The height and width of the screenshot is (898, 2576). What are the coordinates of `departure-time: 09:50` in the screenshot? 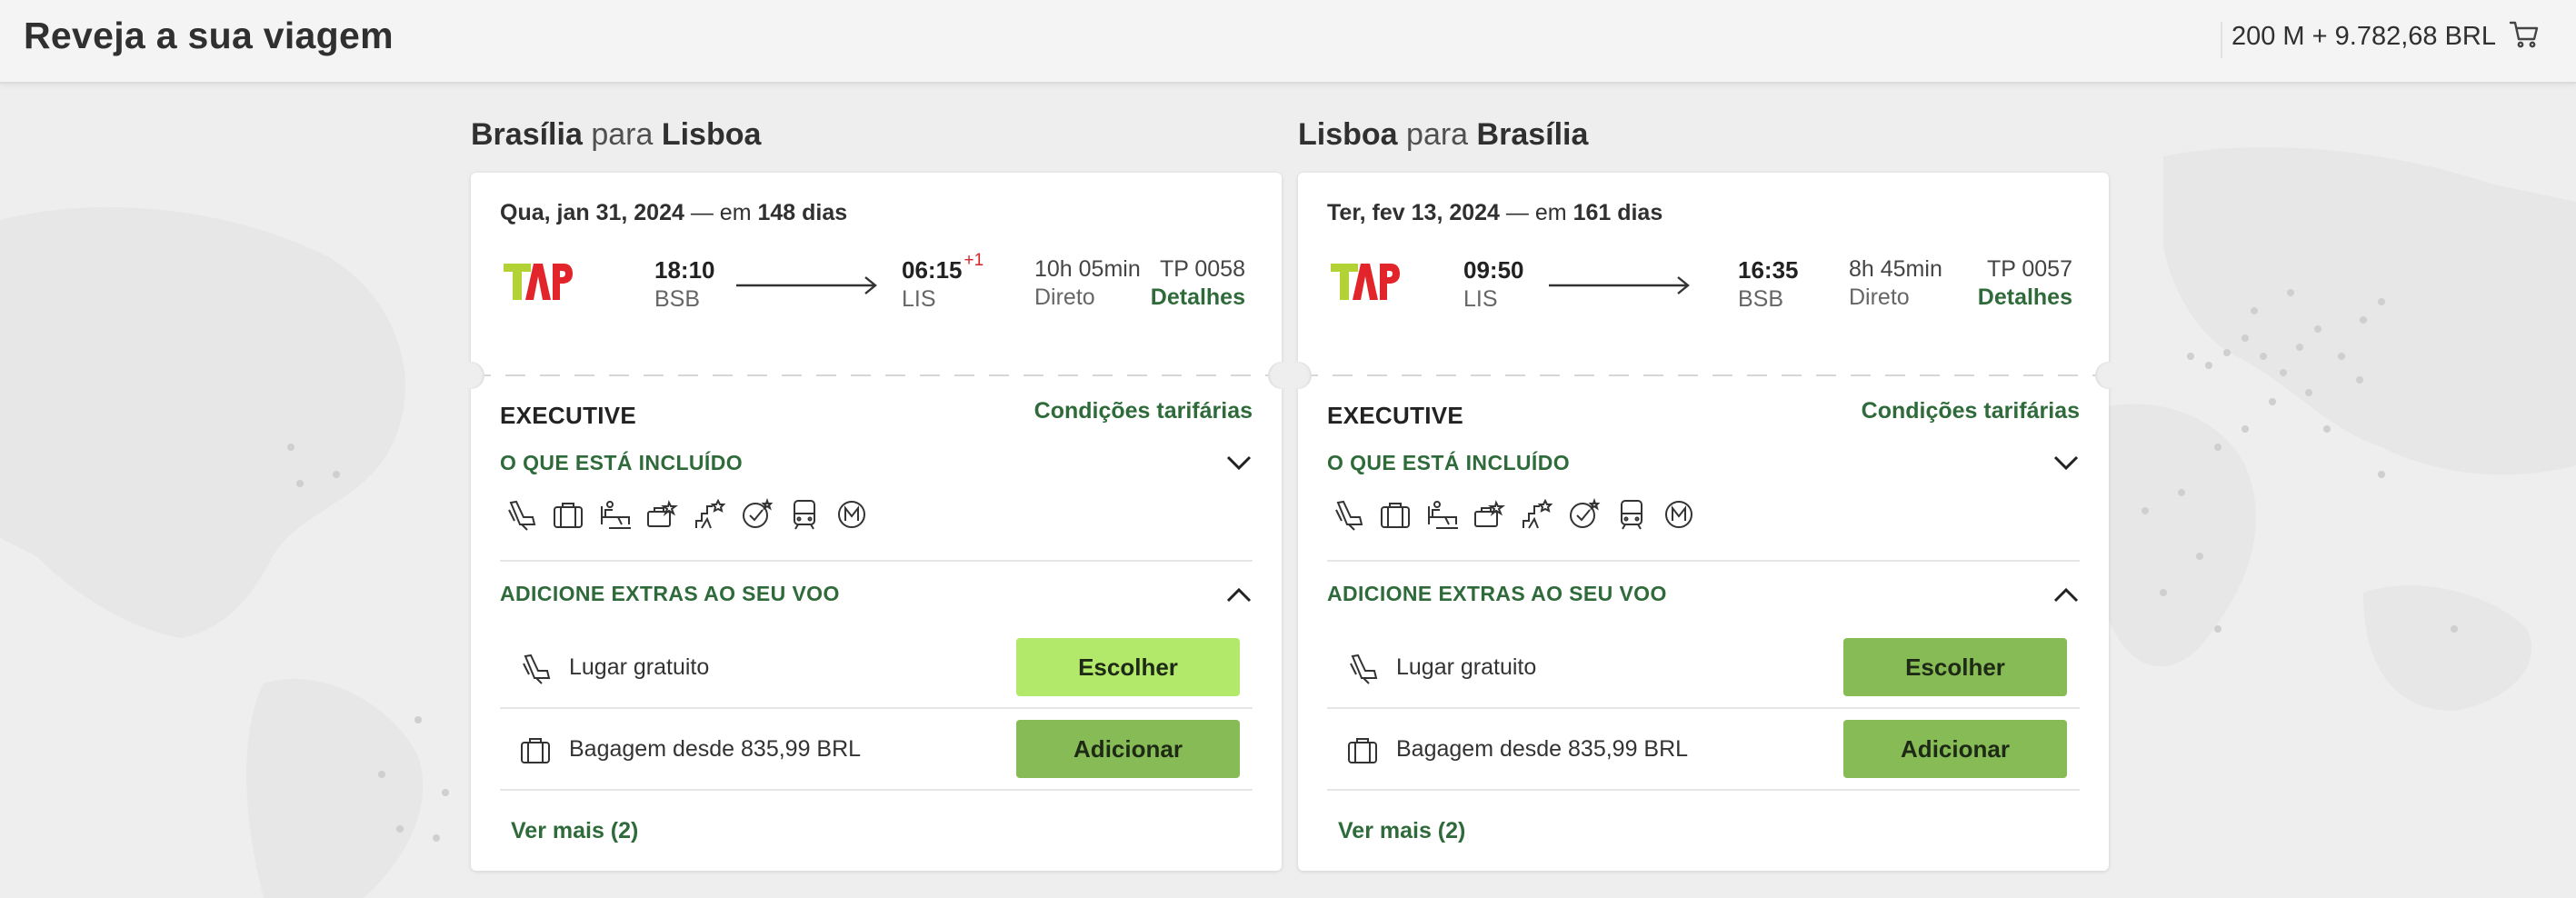 It's located at (1493, 270).